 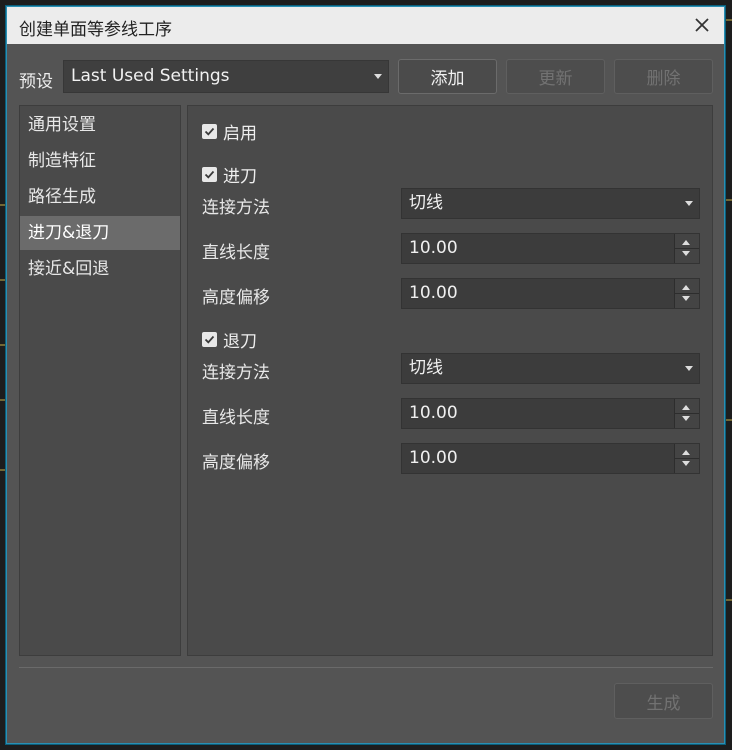 I want to click on lead-in-height-offset-label: 高度偏移, so click(x=236, y=298).